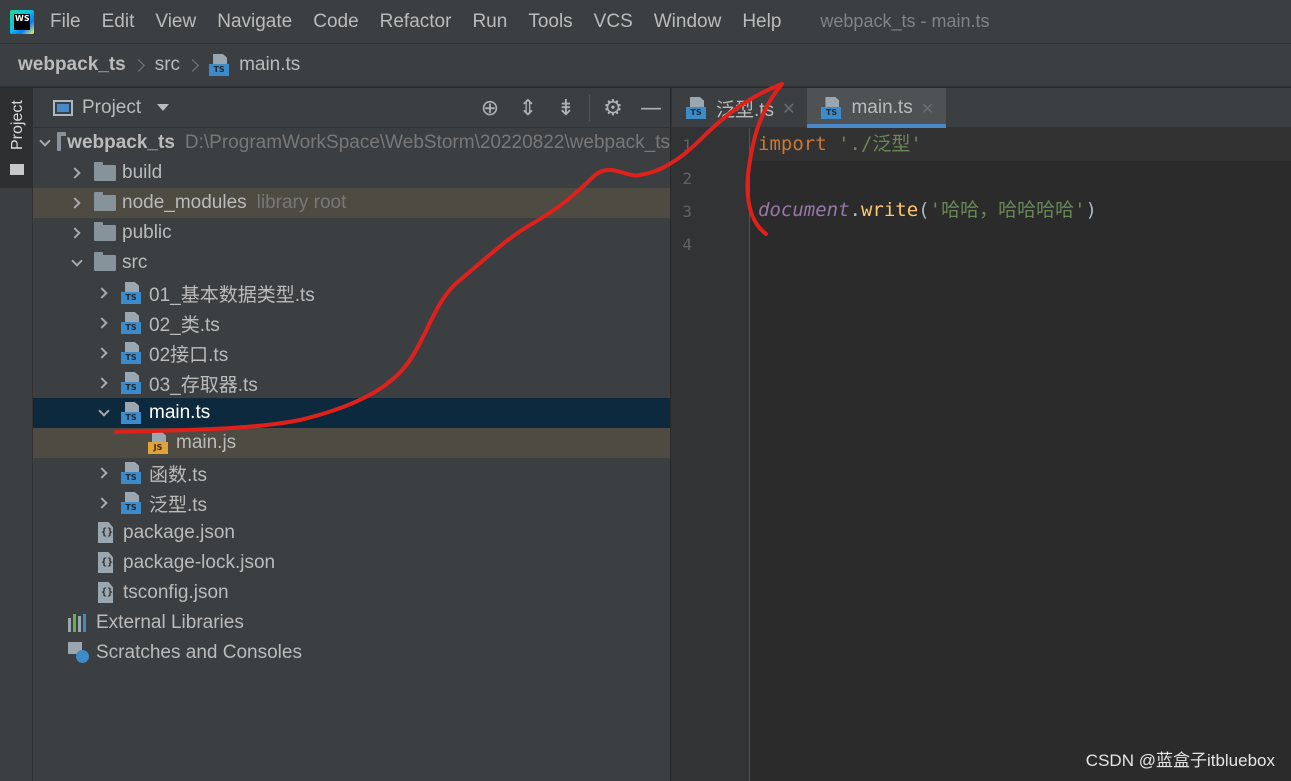  What do you see at coordinates (111, 108) in the screenshot?
I see `project-view-title: Project` at bounding box center [111, 108].